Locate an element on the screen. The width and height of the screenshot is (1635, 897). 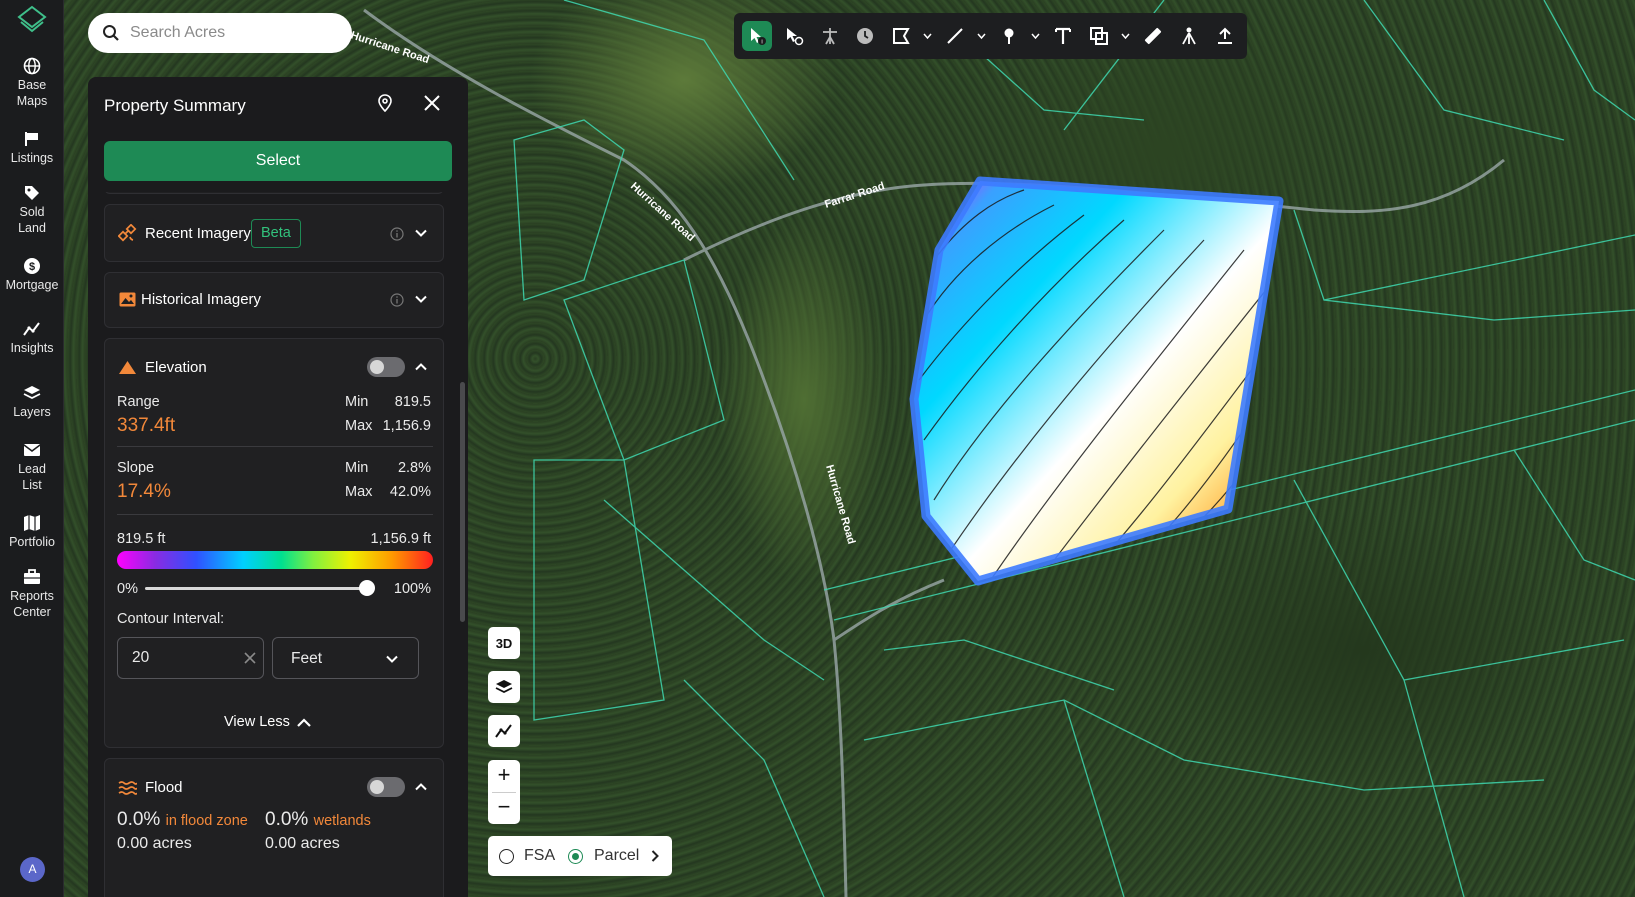
historical-imagery-card: Historical Imagery is located at coordinates (274, 300).